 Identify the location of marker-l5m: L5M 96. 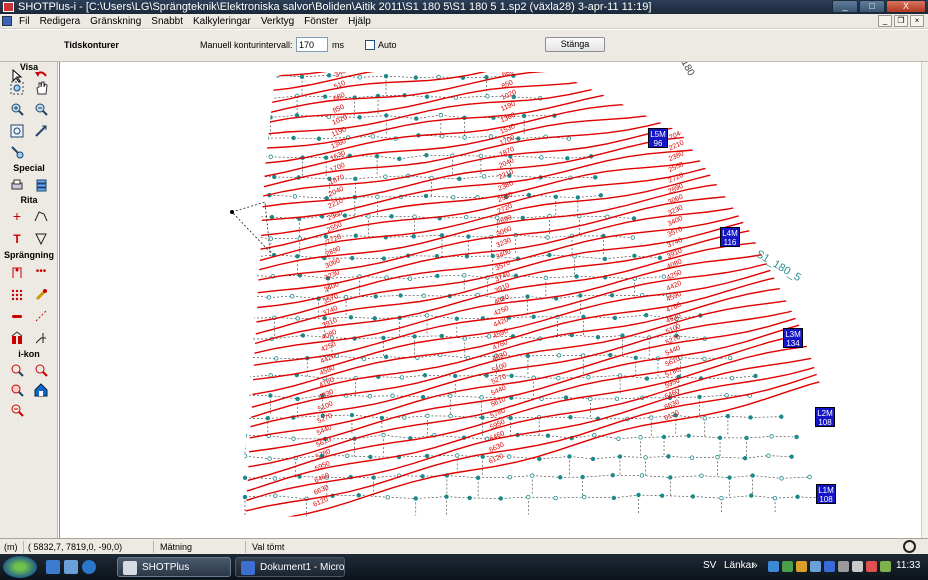
(658, 138).